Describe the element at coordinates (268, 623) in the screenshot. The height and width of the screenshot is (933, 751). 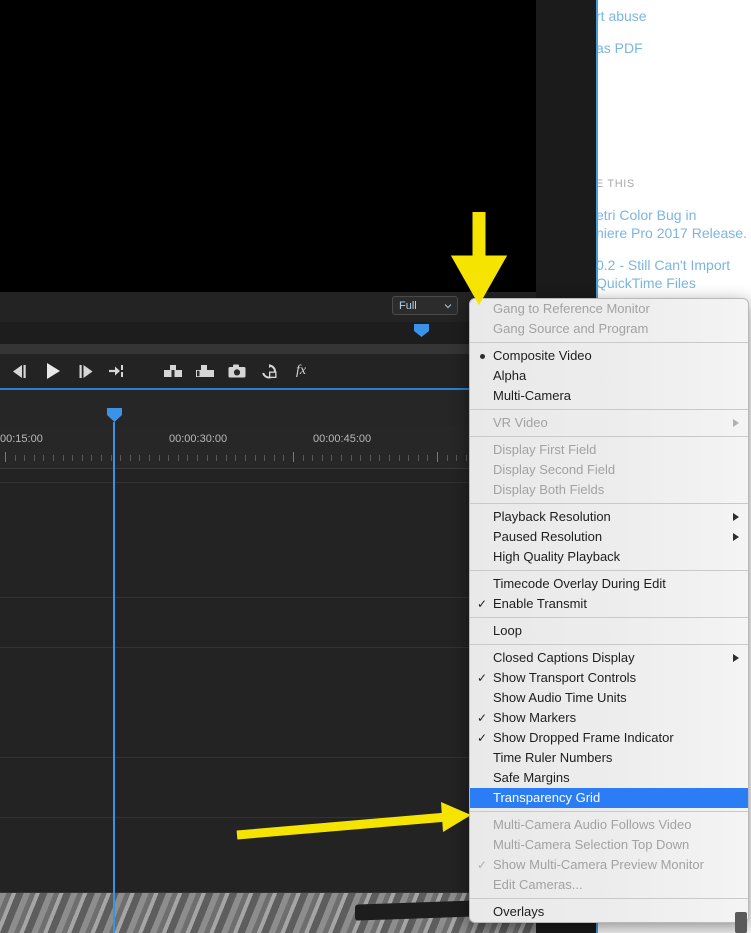
I see `timeline-track-v1` at that location.